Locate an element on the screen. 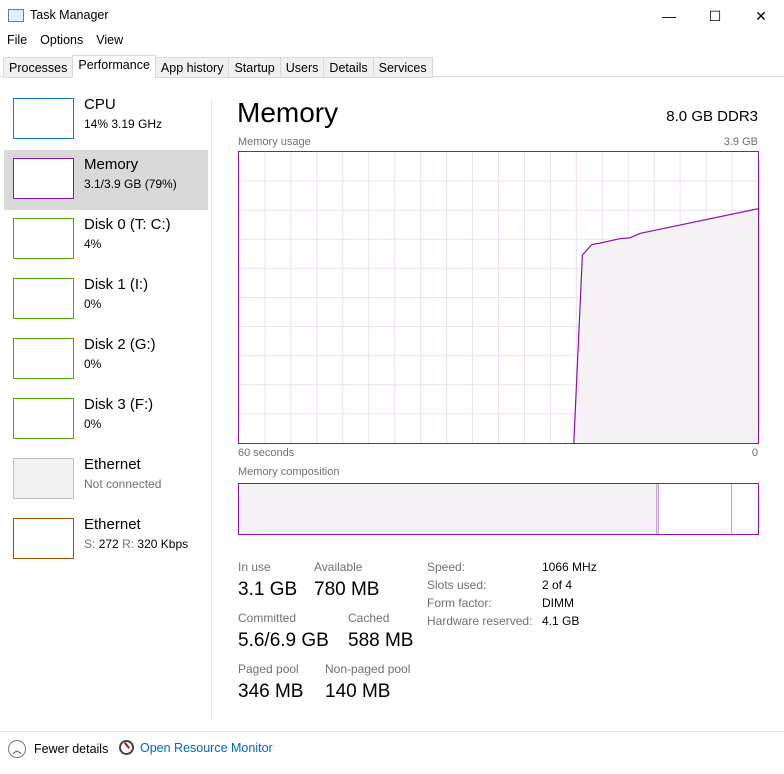  menu-options: Options is located at coordinates (61, 40).